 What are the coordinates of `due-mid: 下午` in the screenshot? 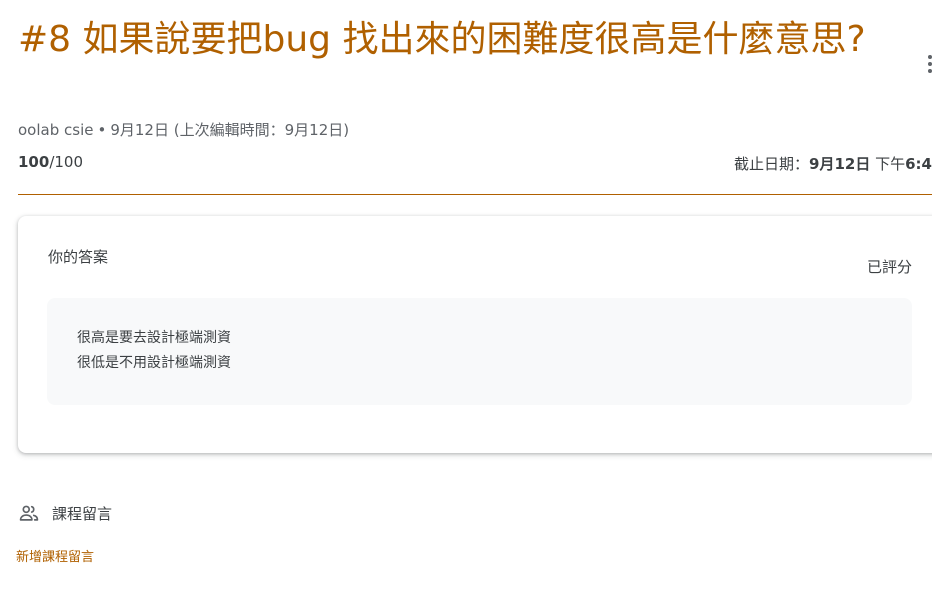 It's located at (888, 164).